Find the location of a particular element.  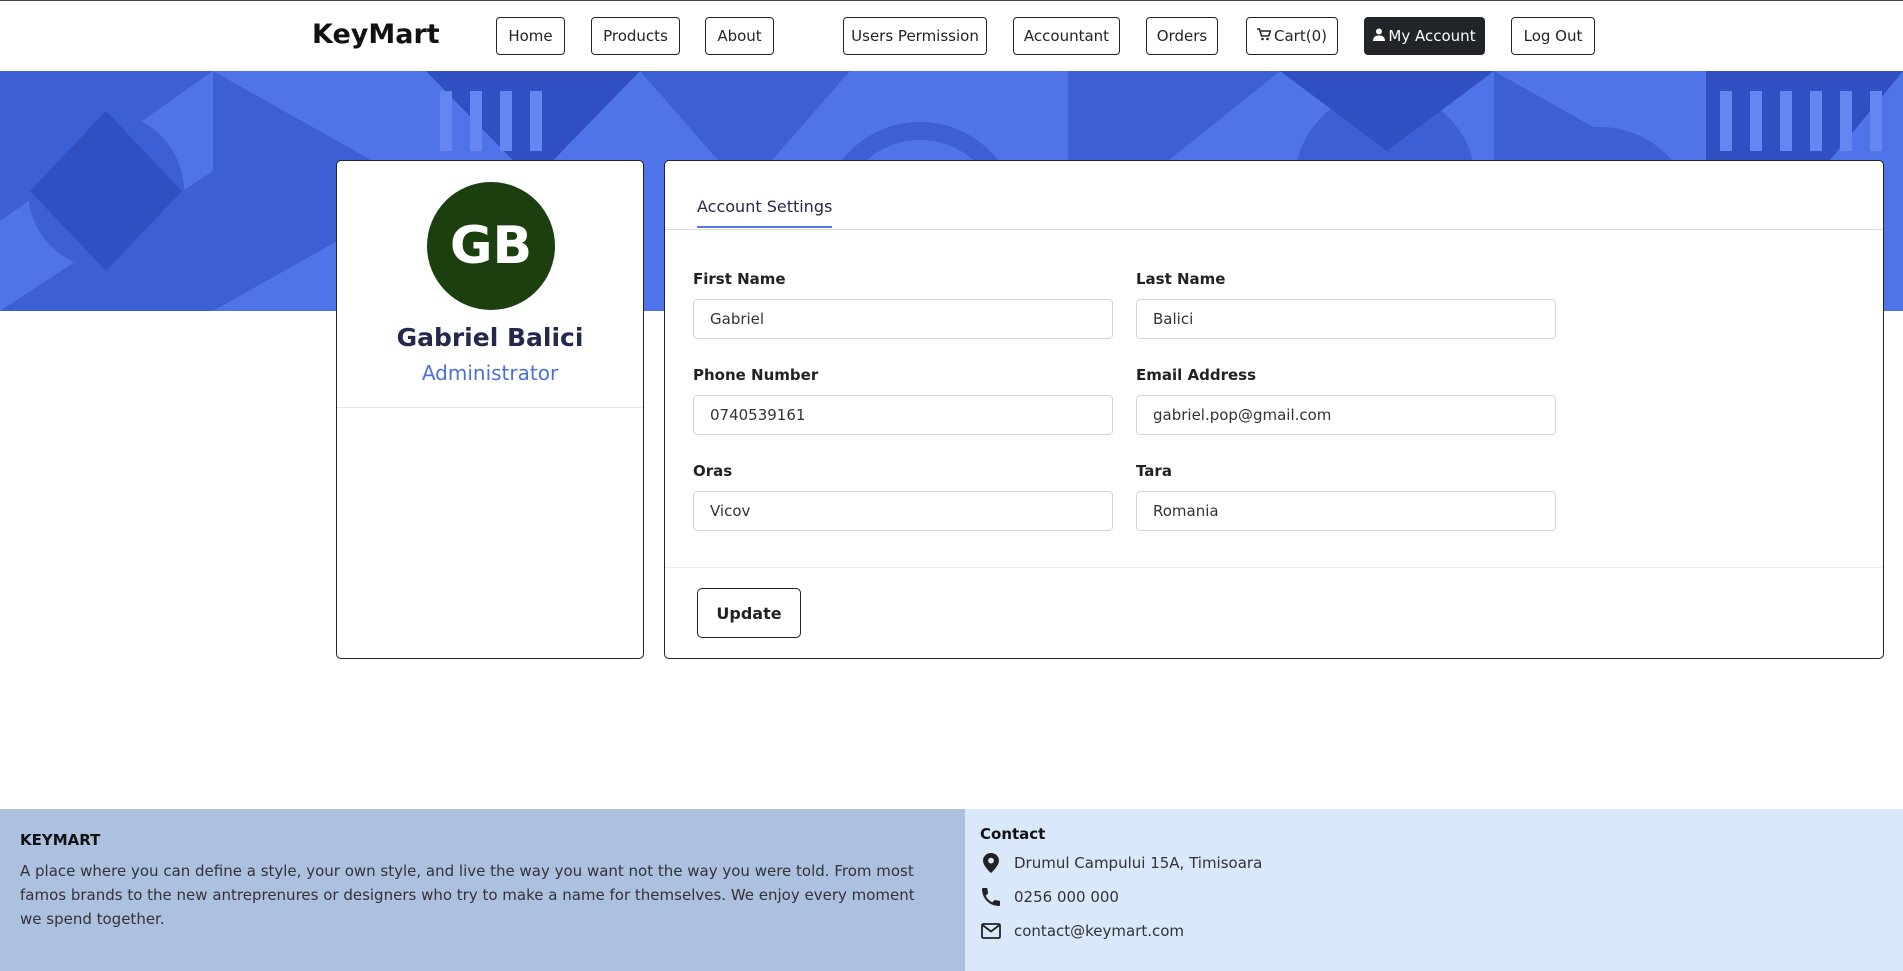

brand-logo: KeyMart is located at coordinates (376, 34).